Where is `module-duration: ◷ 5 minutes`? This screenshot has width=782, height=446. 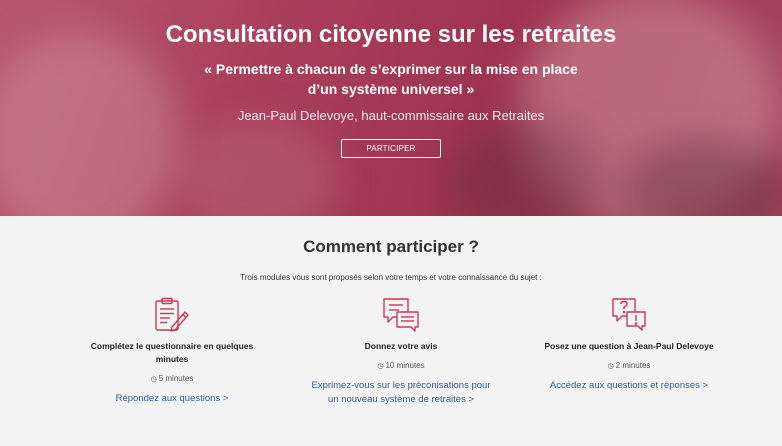
module-duration: ◷ 5 minutes is located at coordinates (172, 379).